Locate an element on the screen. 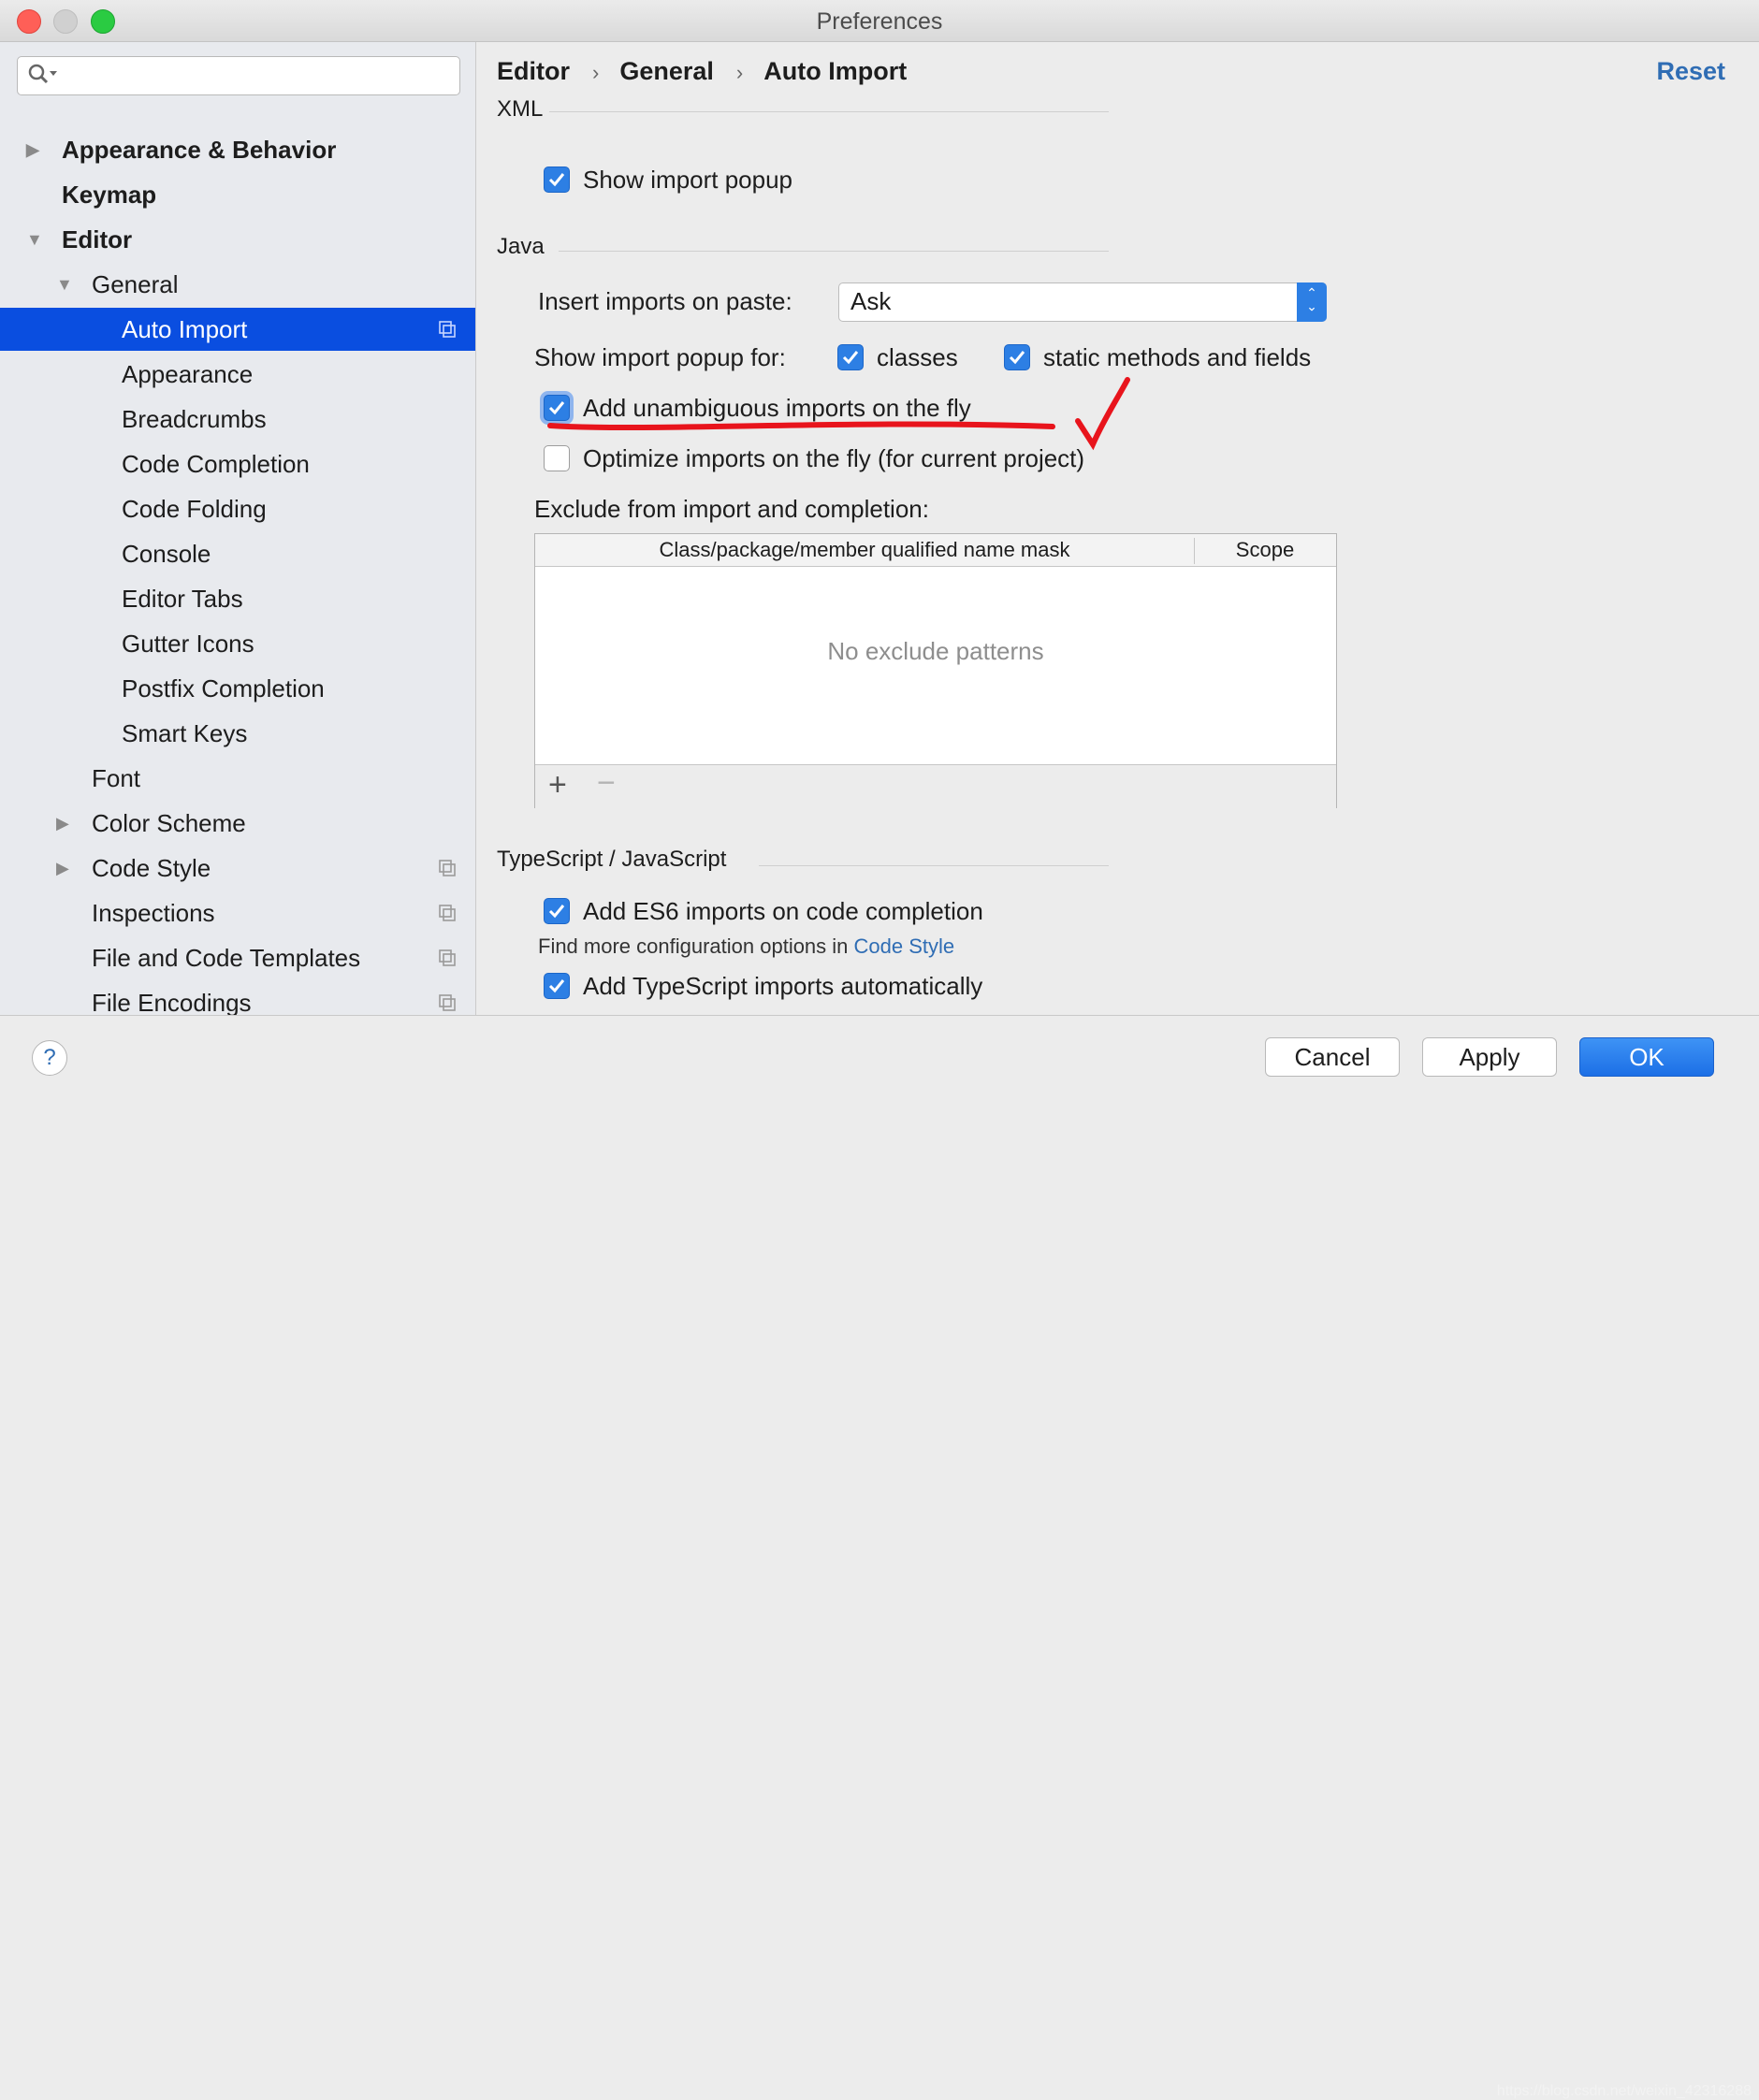 The width and height of the screenshot is (1759, 2100). watermark-text: https://blog.csdn.net/weixin_42316288 is located at coordinates (1624, 2091).